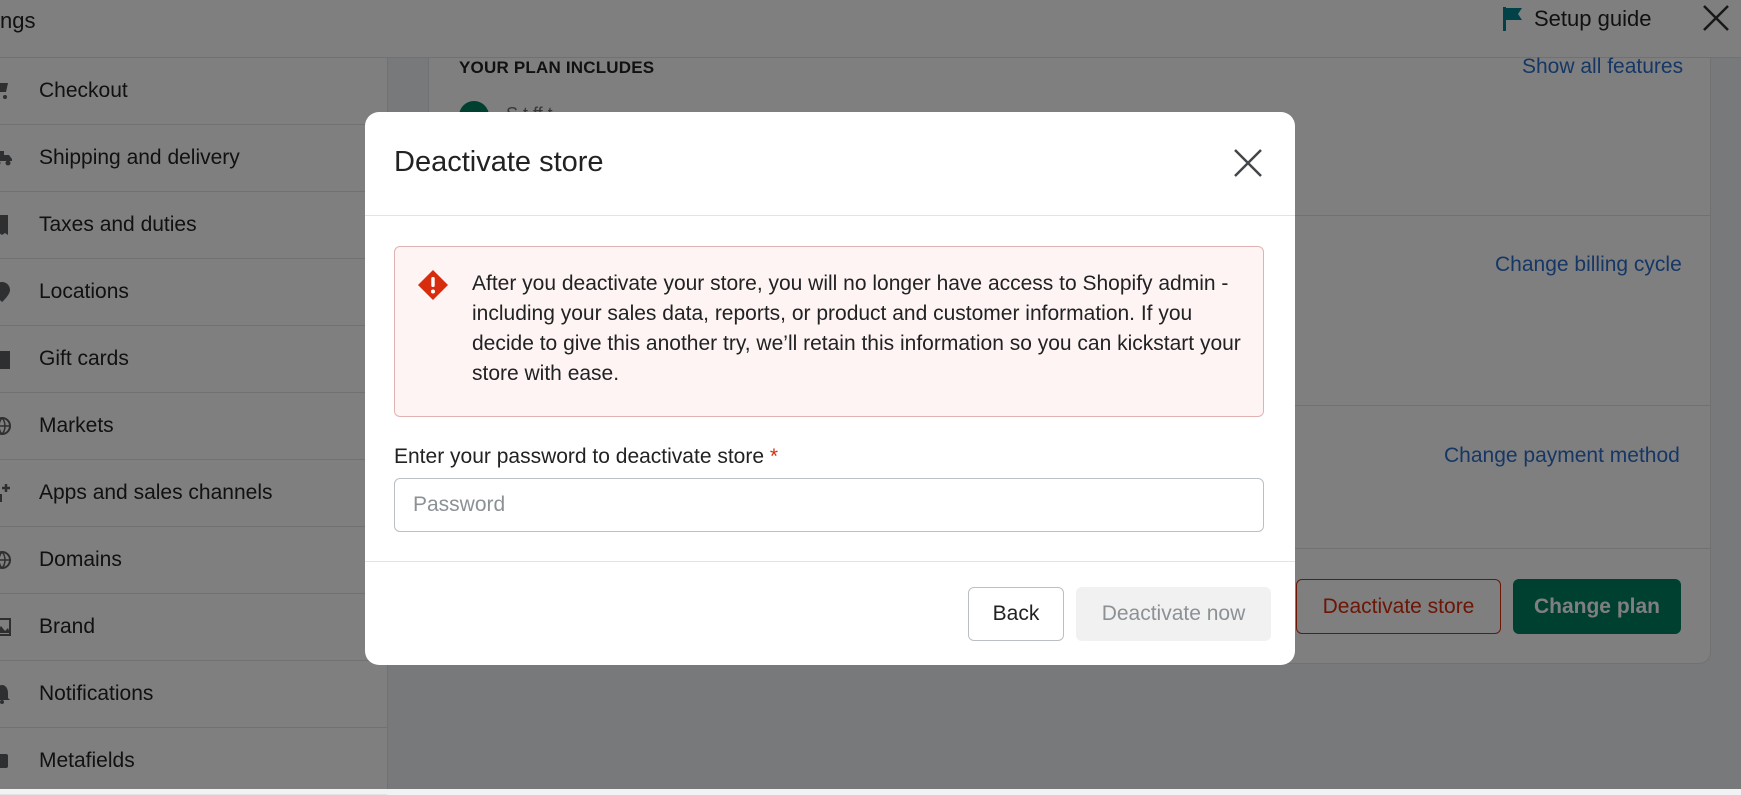 The height and width of the screenshot is (795, 1741). Describe the element at coordinates (774, 456) in the screenshot. I see `required-marker: *` at that location.